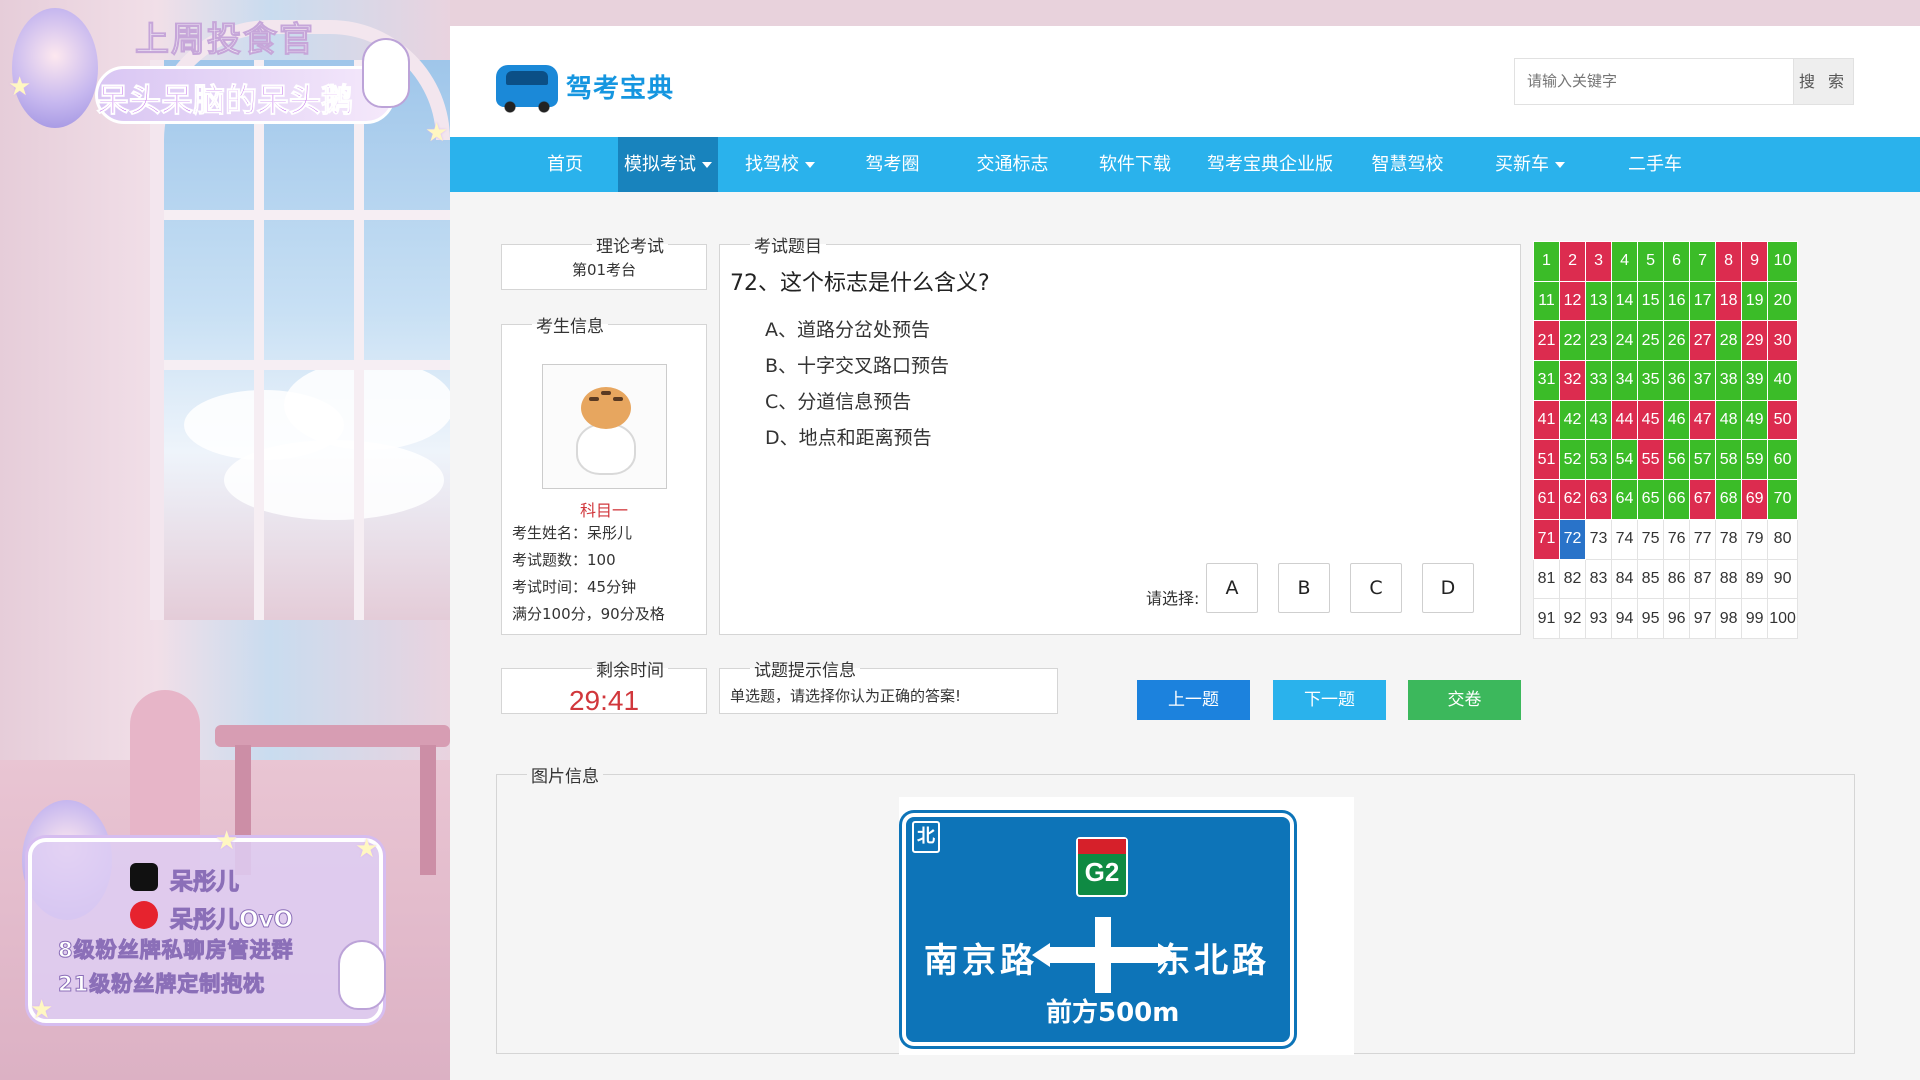 The width and height of the screenshot is (1920, 1080). What do you see at coordinates (1573, 420) in the screenshot?
I see `question-number-cell: 42` at bounding box center [1573, 420].